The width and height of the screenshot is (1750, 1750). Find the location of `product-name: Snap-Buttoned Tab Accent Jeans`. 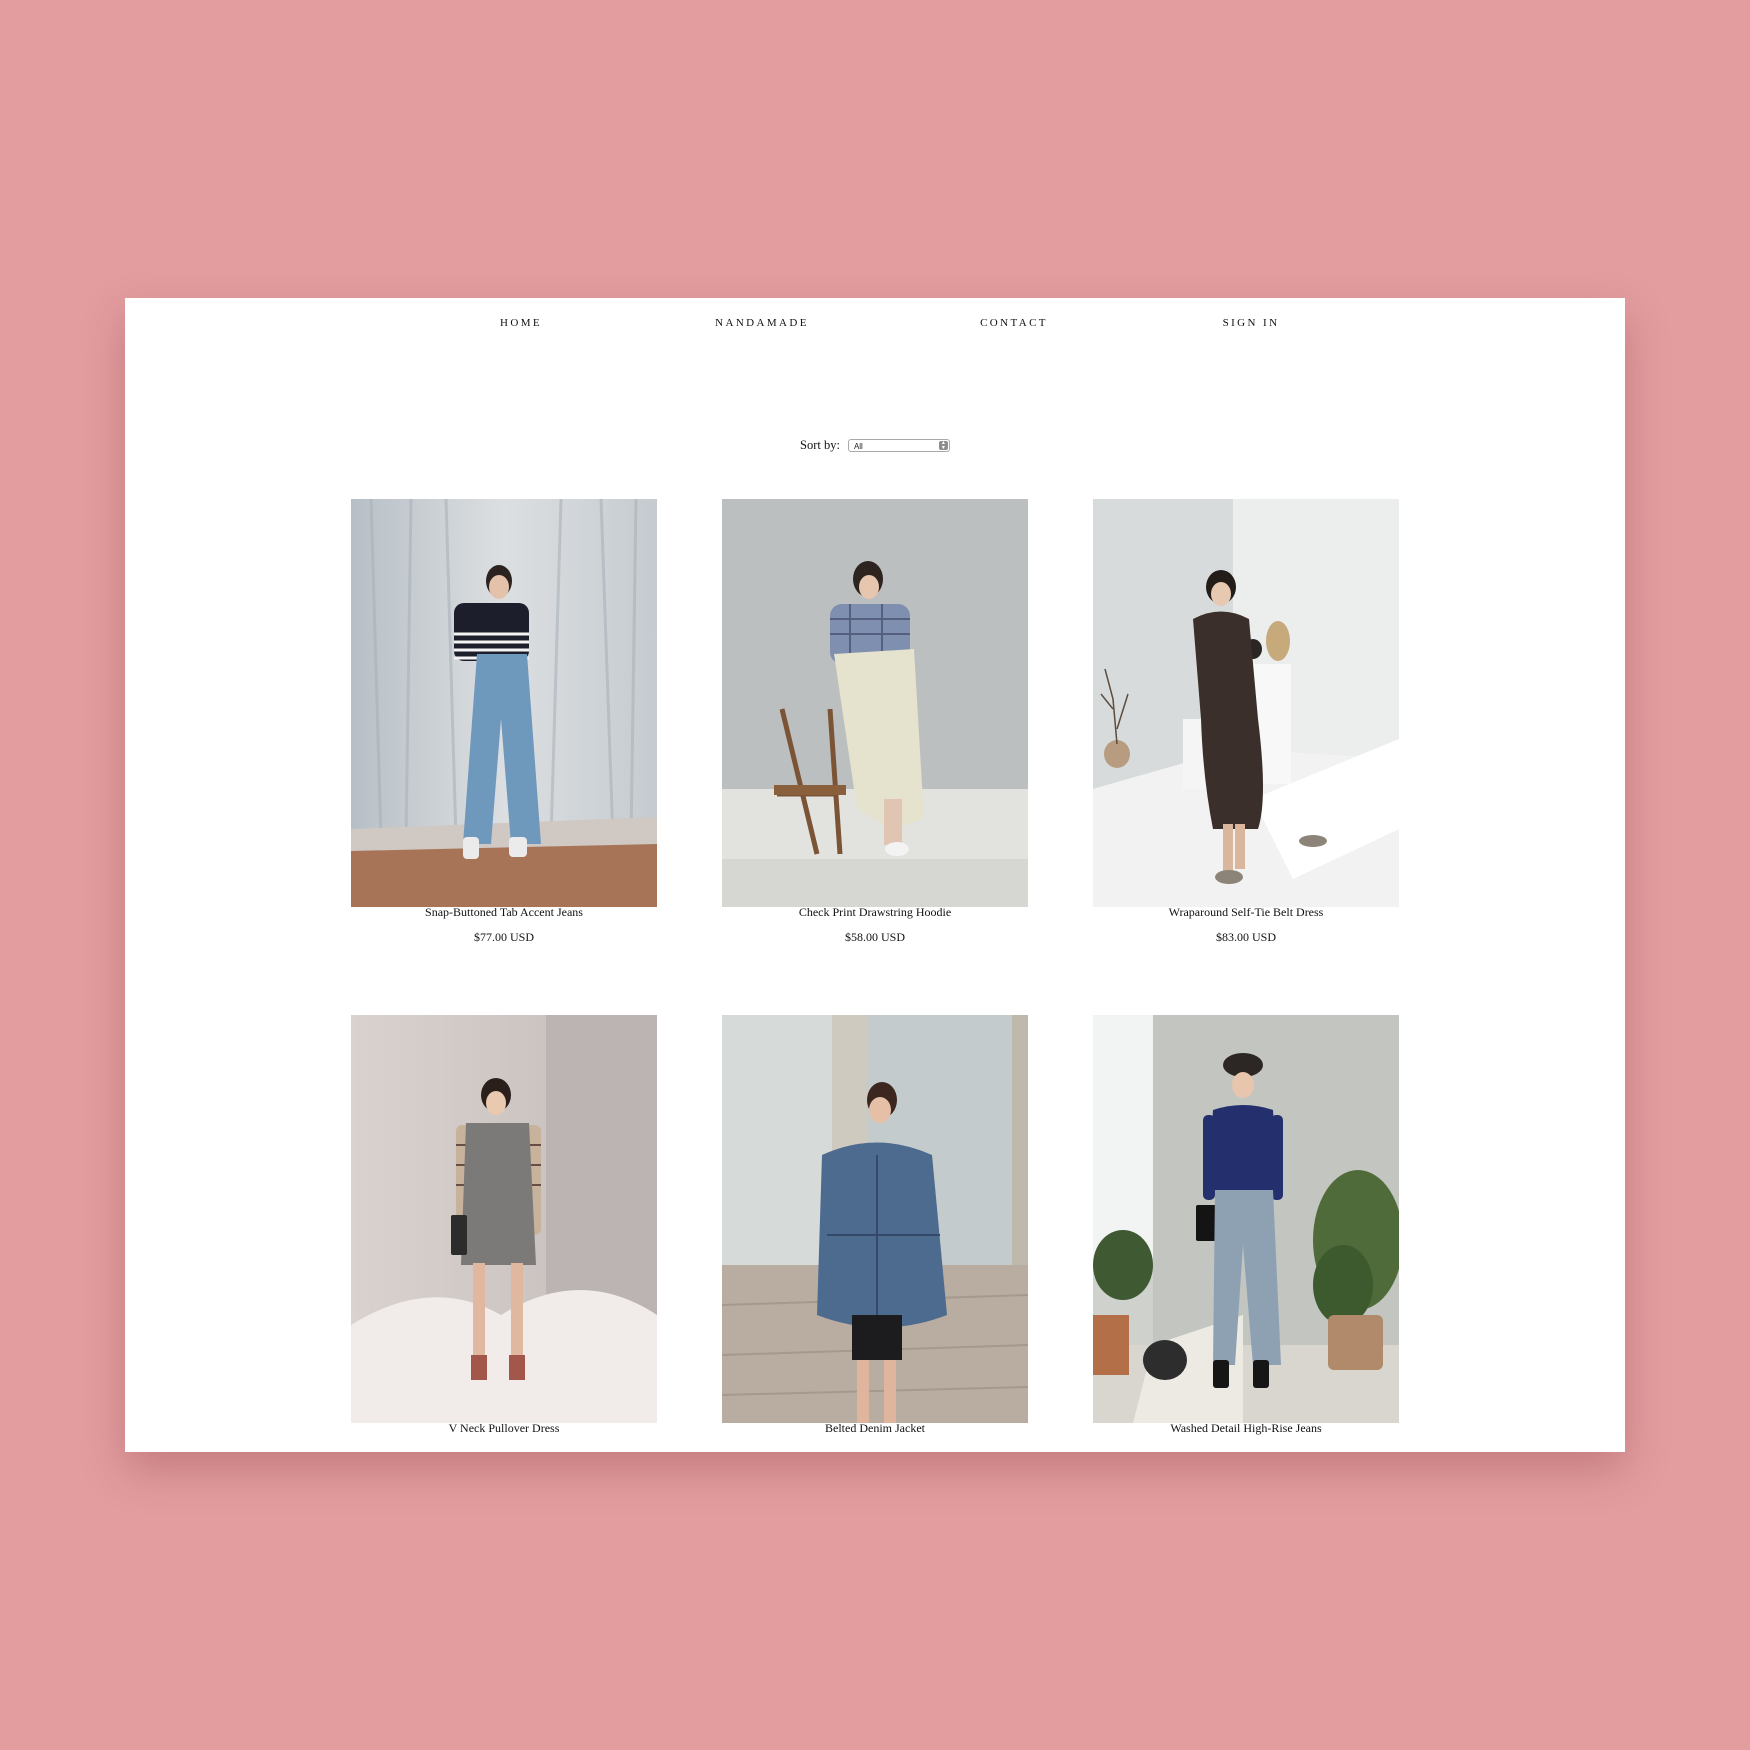

product-name: Snap-Buttoned Tab Accent Jeans is located at coordinates (504, 912).